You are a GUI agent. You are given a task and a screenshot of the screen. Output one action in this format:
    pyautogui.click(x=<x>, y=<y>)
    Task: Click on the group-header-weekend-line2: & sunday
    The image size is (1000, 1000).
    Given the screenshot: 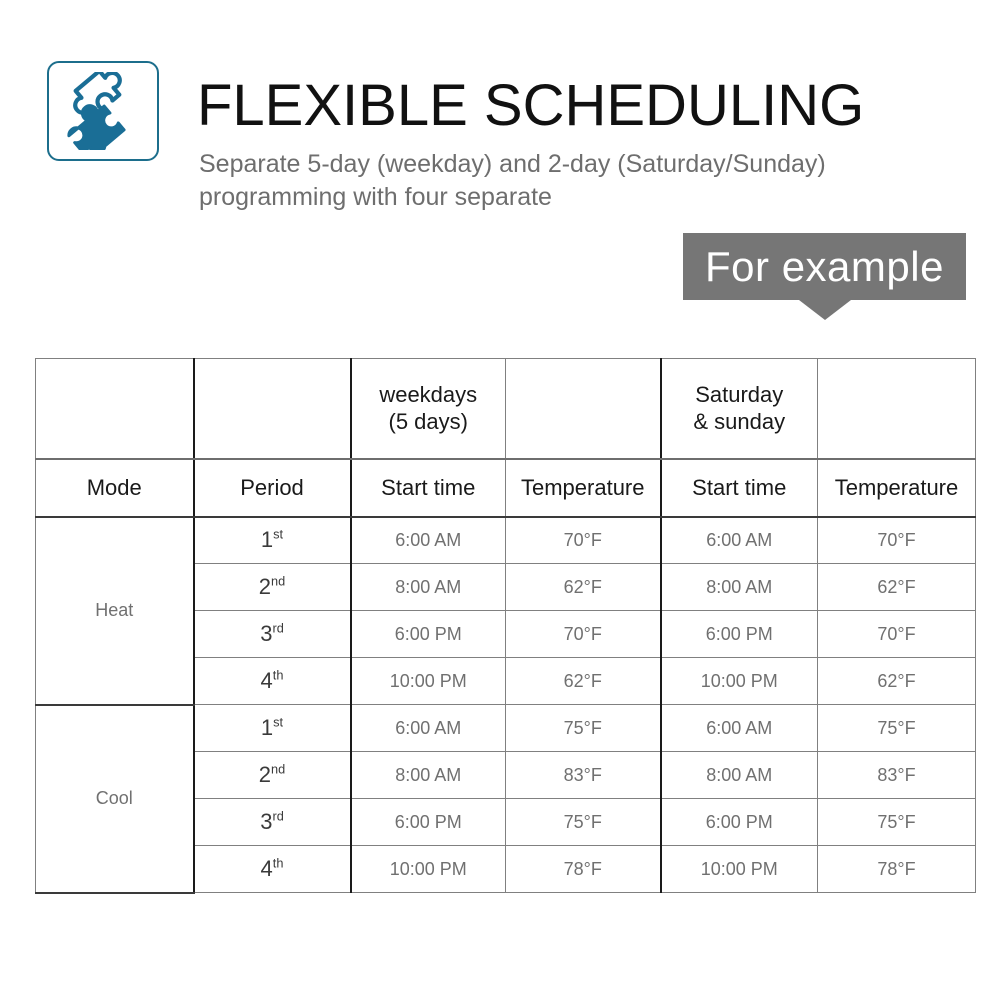 What is the action you would take?
    pyautogui.click(x=739, y=422)
    